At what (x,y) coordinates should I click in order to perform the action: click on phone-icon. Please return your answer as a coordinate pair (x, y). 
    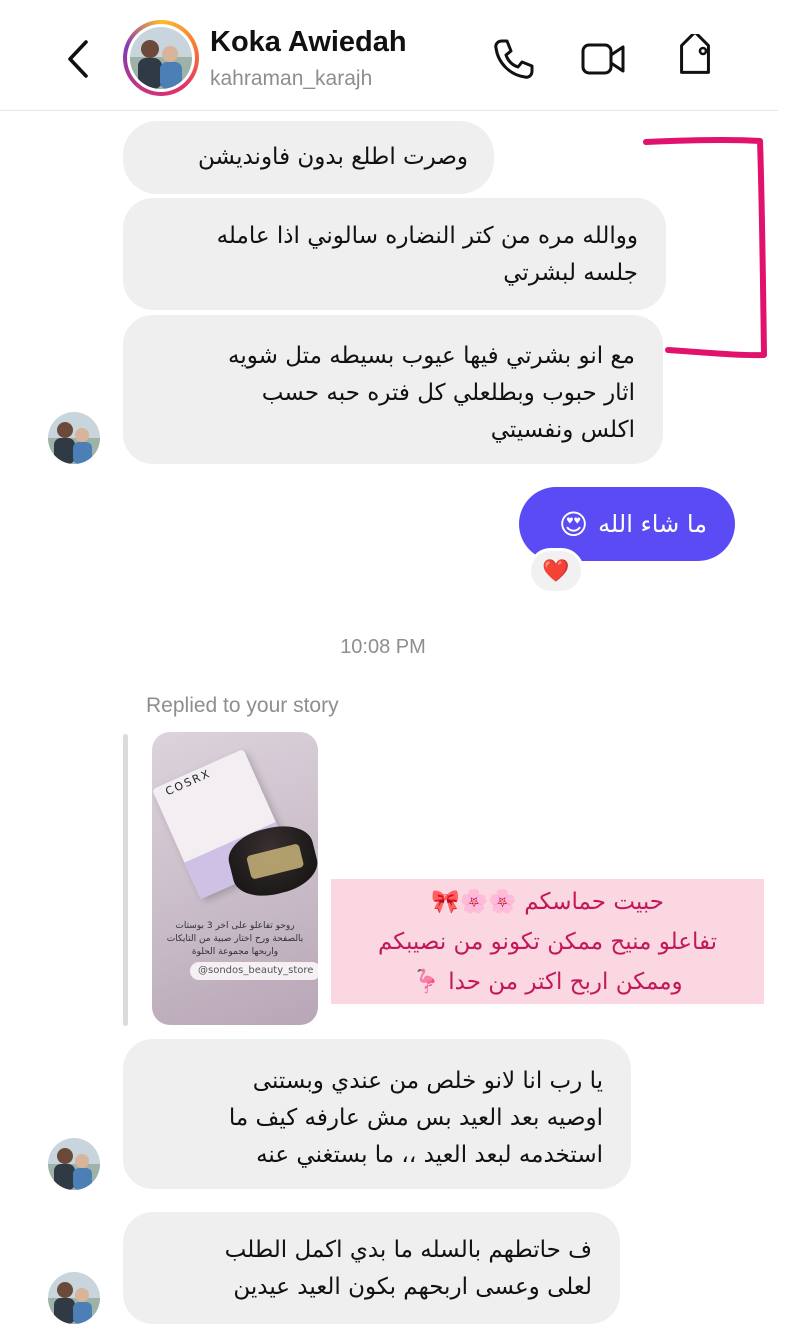
    Looking at the image, I should click on (514, 59).